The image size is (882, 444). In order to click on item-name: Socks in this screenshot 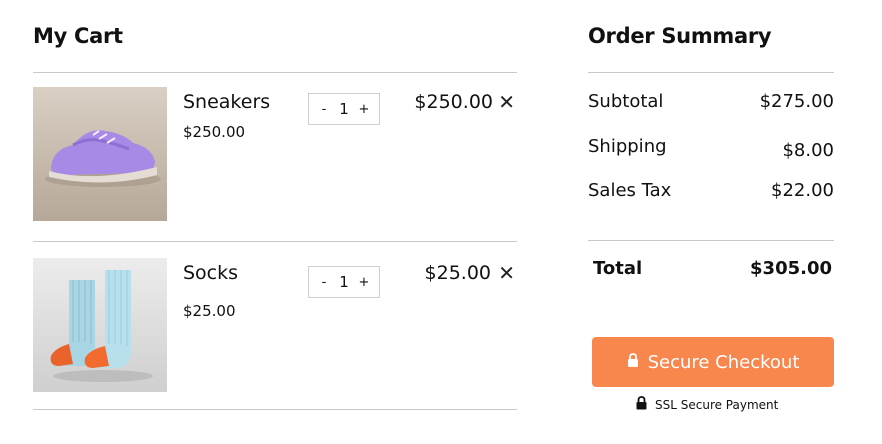, I will do `click(210, 273)`.